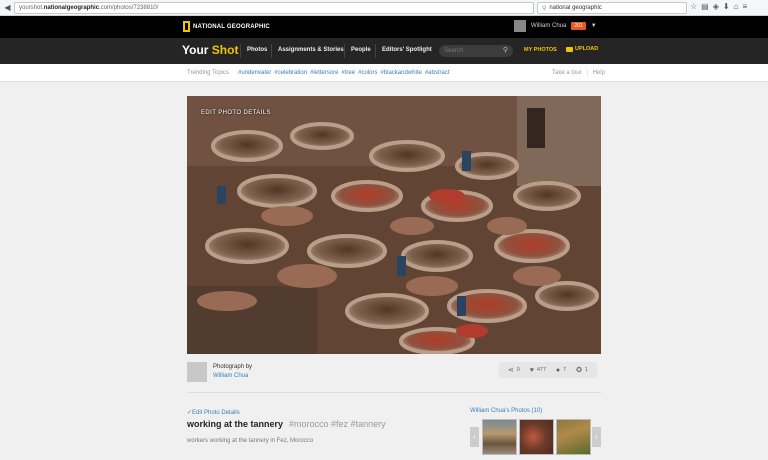 The image size is (768, 460). I want to click on nav-people: People, so click(361, 50).